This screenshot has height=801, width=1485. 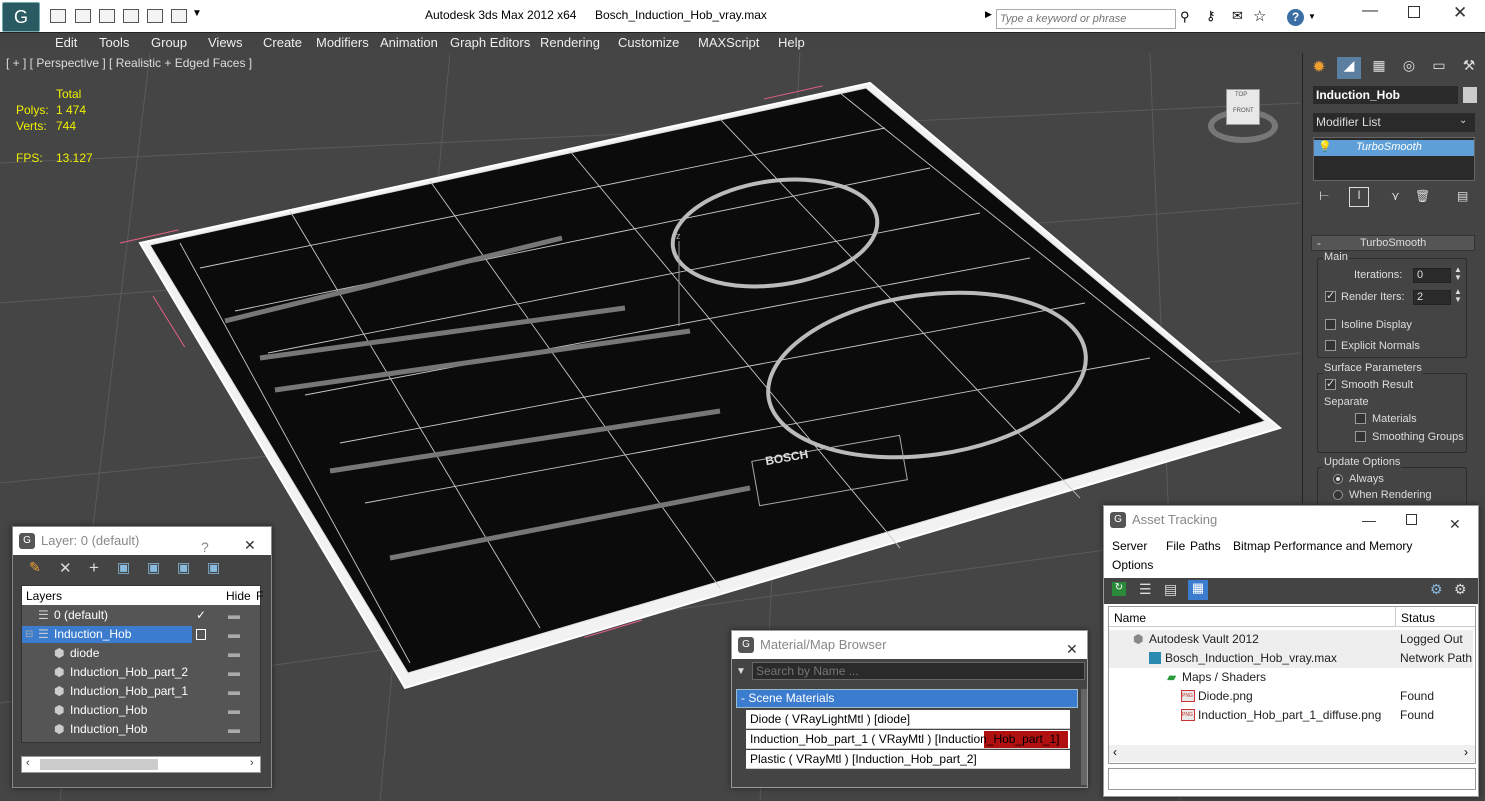 I want to click on remove-modifier-icon: 🗑, so click(x=1422, y=196).